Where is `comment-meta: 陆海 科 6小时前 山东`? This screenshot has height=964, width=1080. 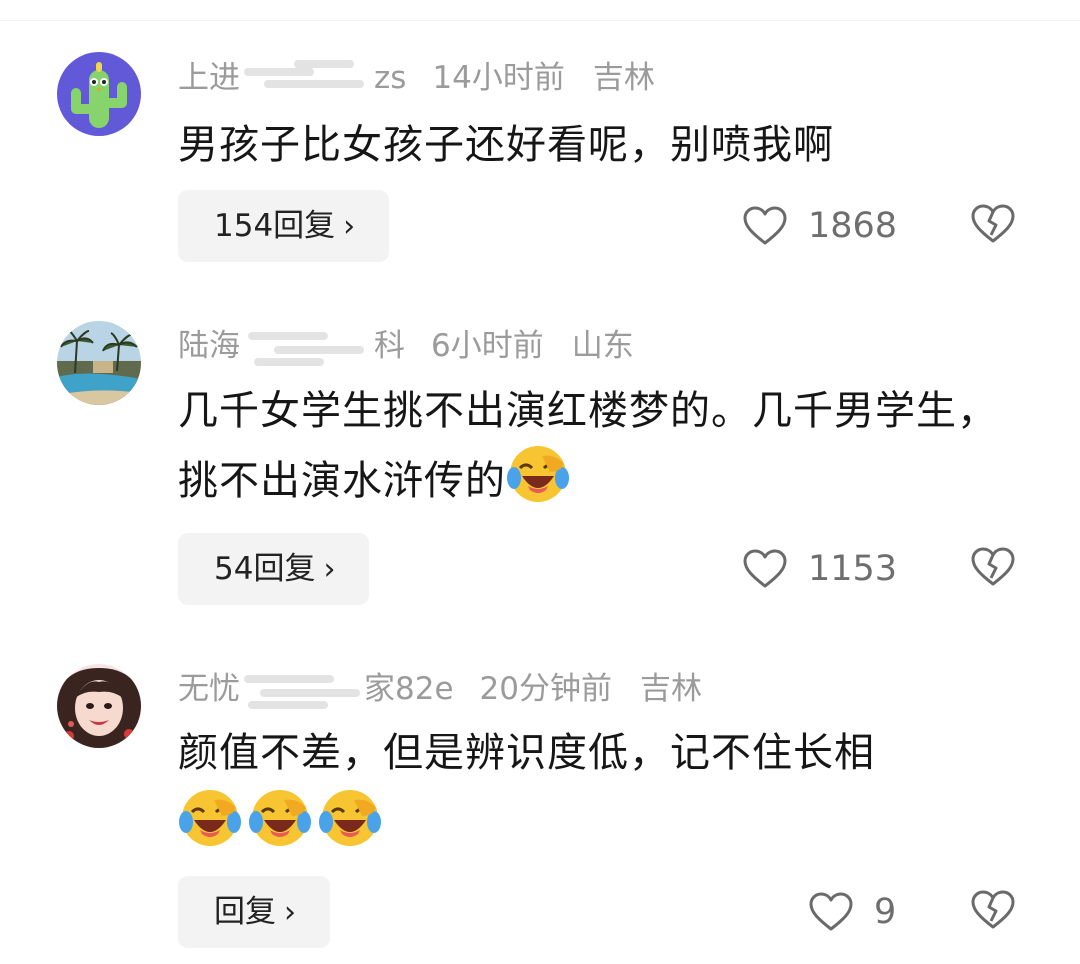
comment-meta: 陆海 科 6小时前 山东 is located at coordinates (406, 346).